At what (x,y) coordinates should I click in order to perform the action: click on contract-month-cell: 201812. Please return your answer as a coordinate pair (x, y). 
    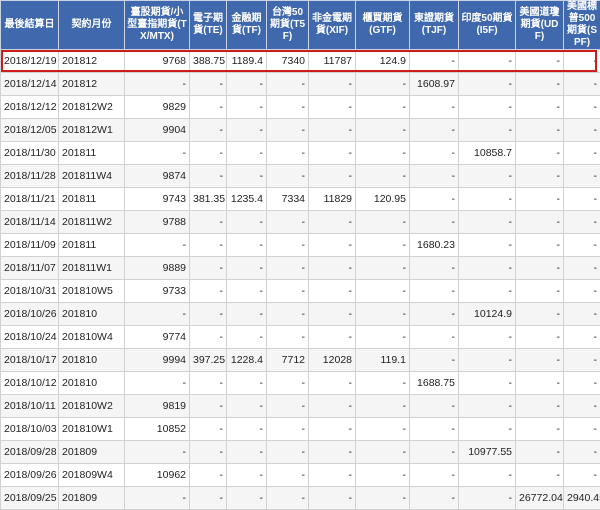
    Looking at the image, I should click on (92, 61).